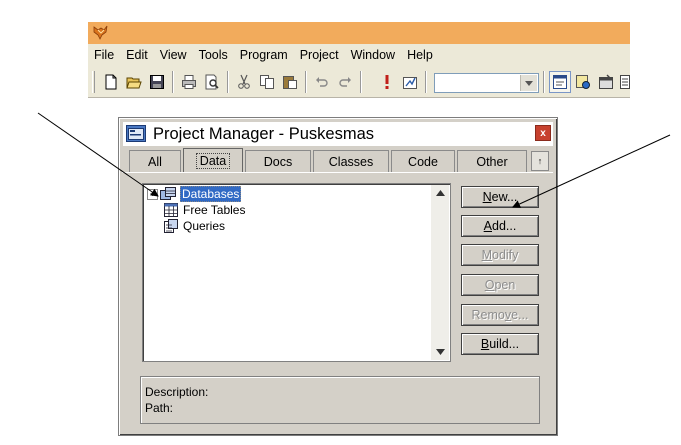  Describe the element at coordinates (168, 193) in the screenshot. I see `databases-icon` at that location.